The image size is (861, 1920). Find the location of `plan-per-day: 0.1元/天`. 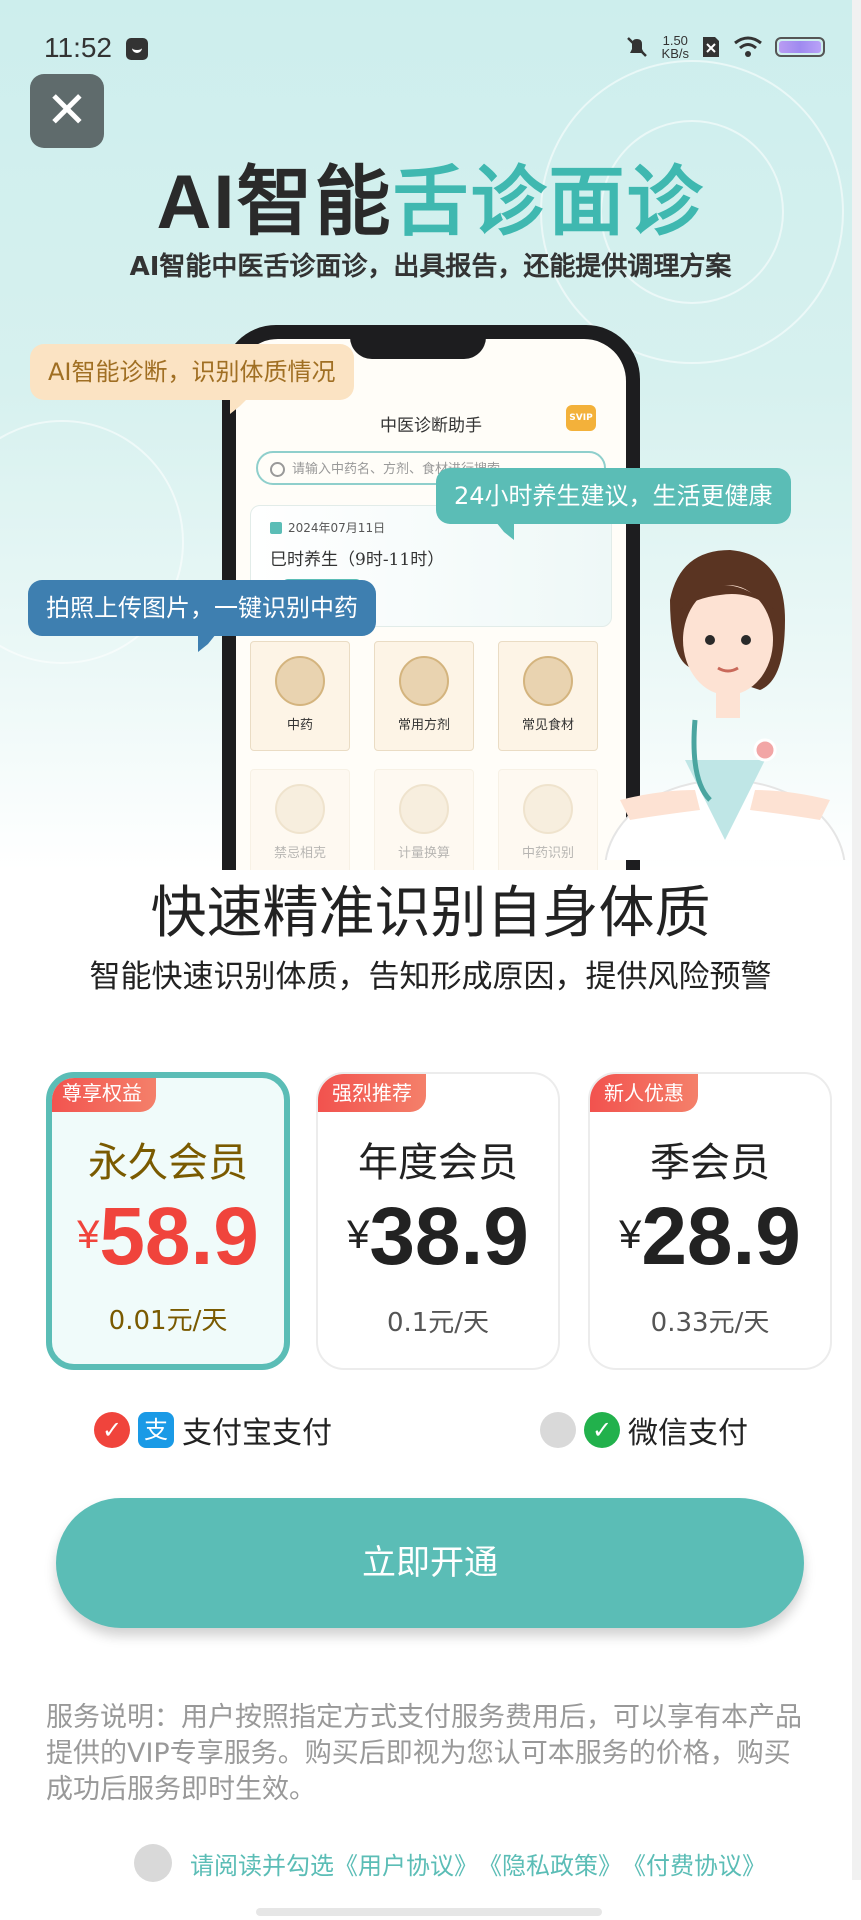

plan-per-day: 0.1元/天 is located at coordinates (438, 1323).